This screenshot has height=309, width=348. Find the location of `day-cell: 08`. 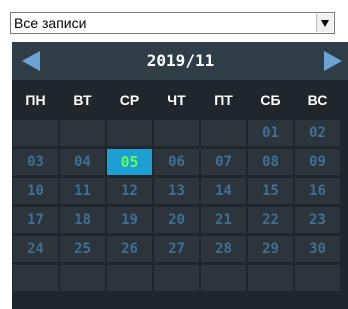

day-cell: 08 is located at coordinates (270, 162).